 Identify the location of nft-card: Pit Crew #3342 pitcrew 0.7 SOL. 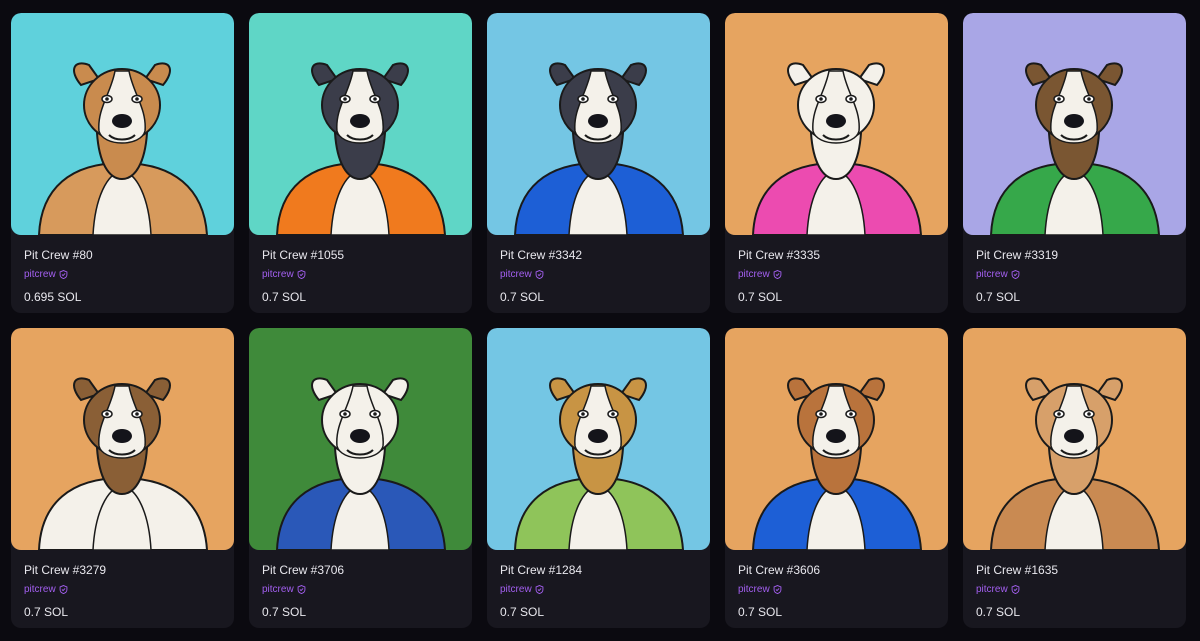
(598, 163).